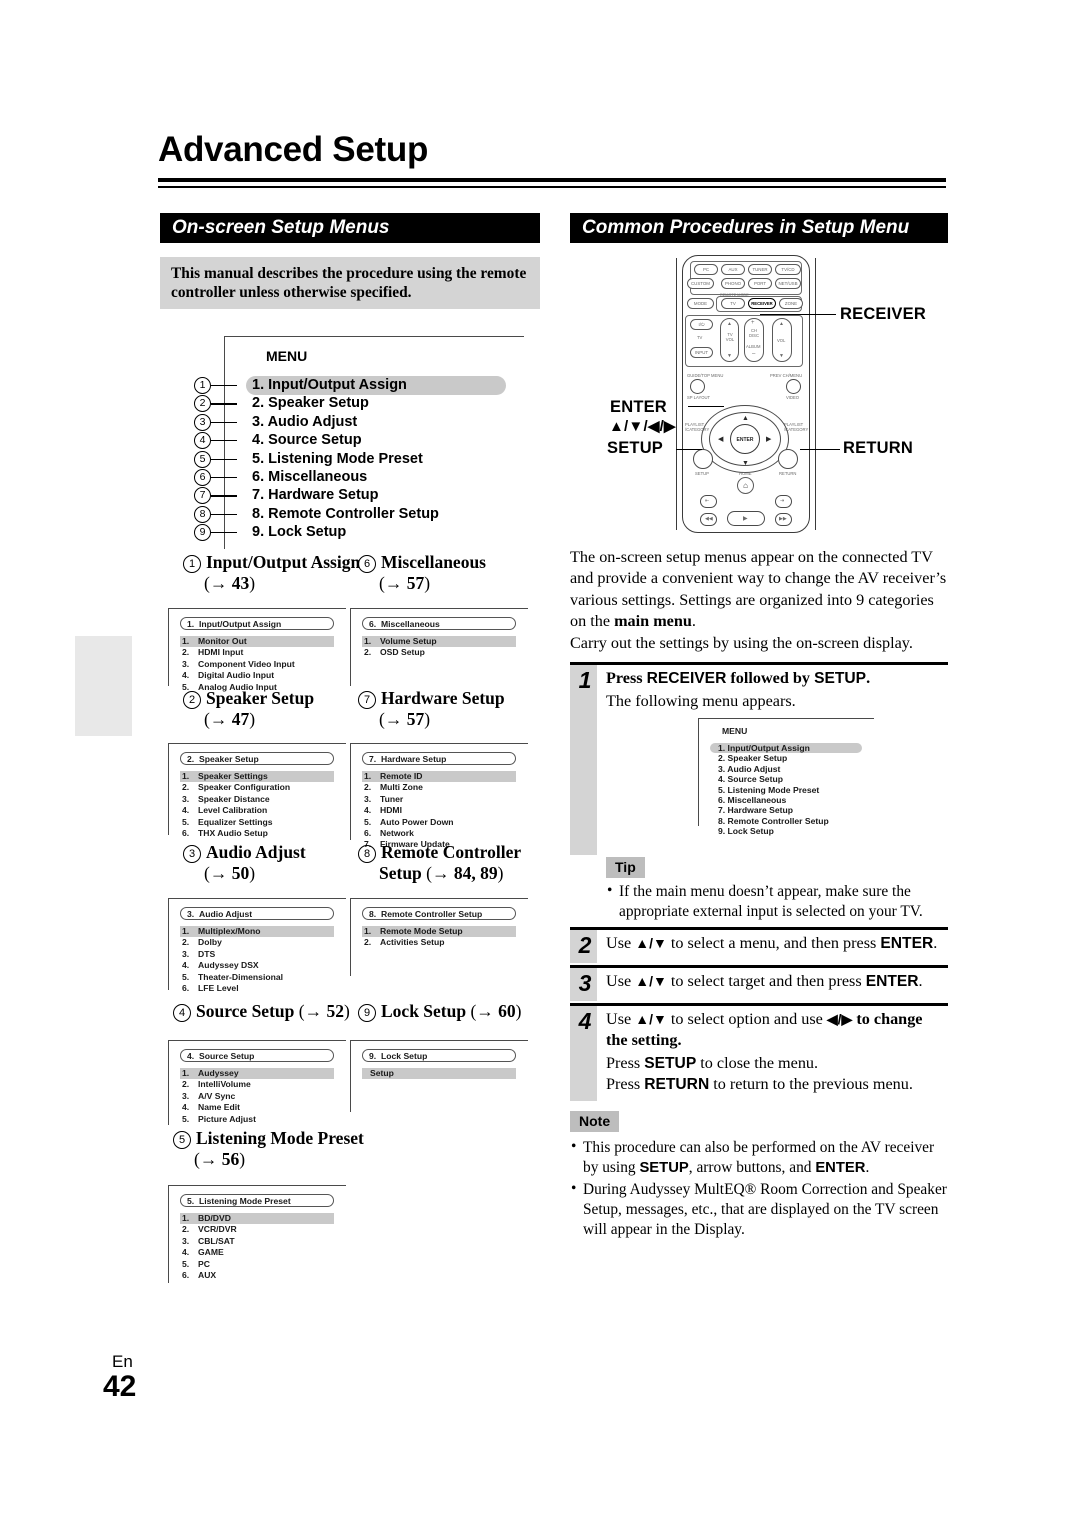  I want to click on step-3-rule, so click(759, 966).